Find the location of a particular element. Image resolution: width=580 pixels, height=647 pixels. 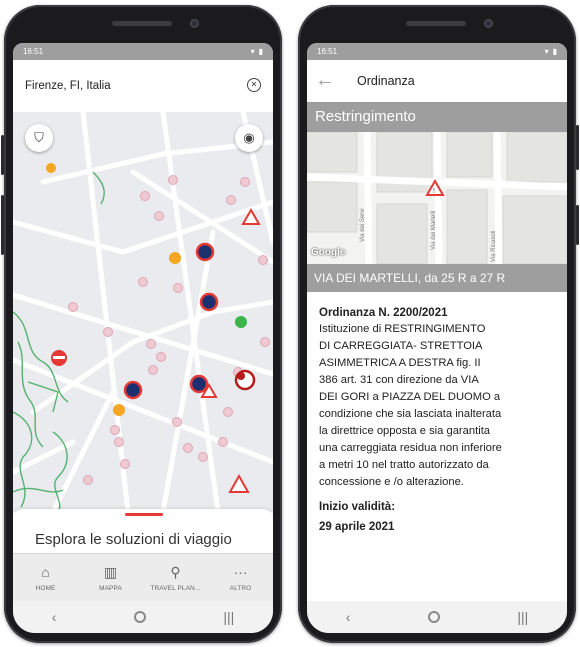

filter-icon: ⛉ is located at coordinates (39, 138).